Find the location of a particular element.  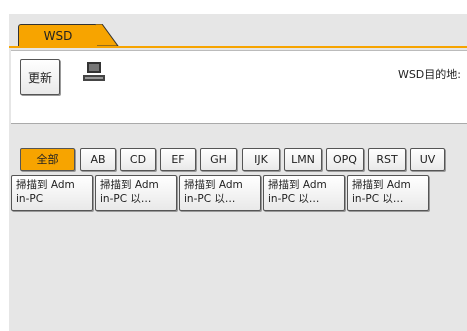

tab-edge is located at coordinates (107, 35).